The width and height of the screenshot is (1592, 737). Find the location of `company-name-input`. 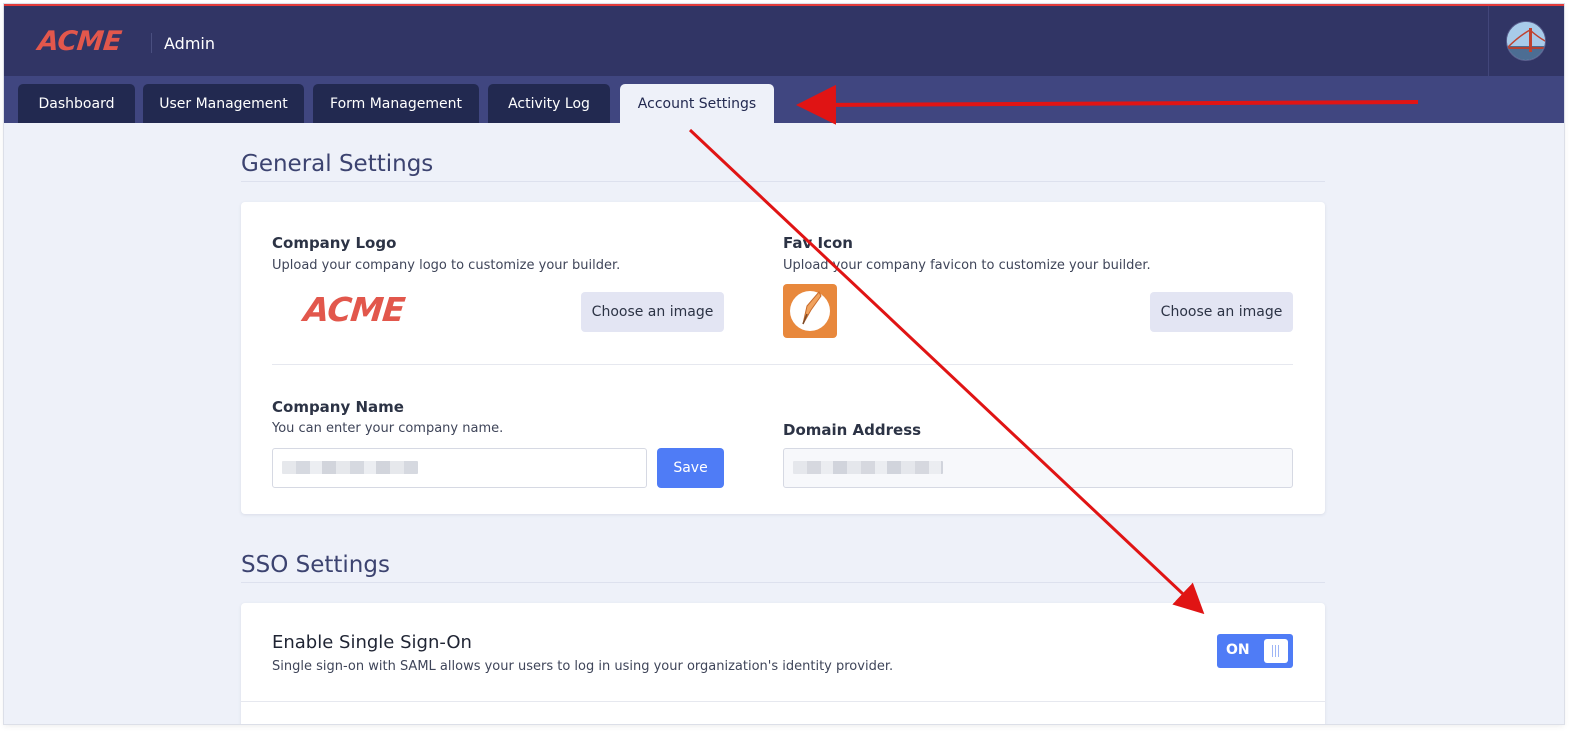

company-name-input is located at coordinates (459, 468).